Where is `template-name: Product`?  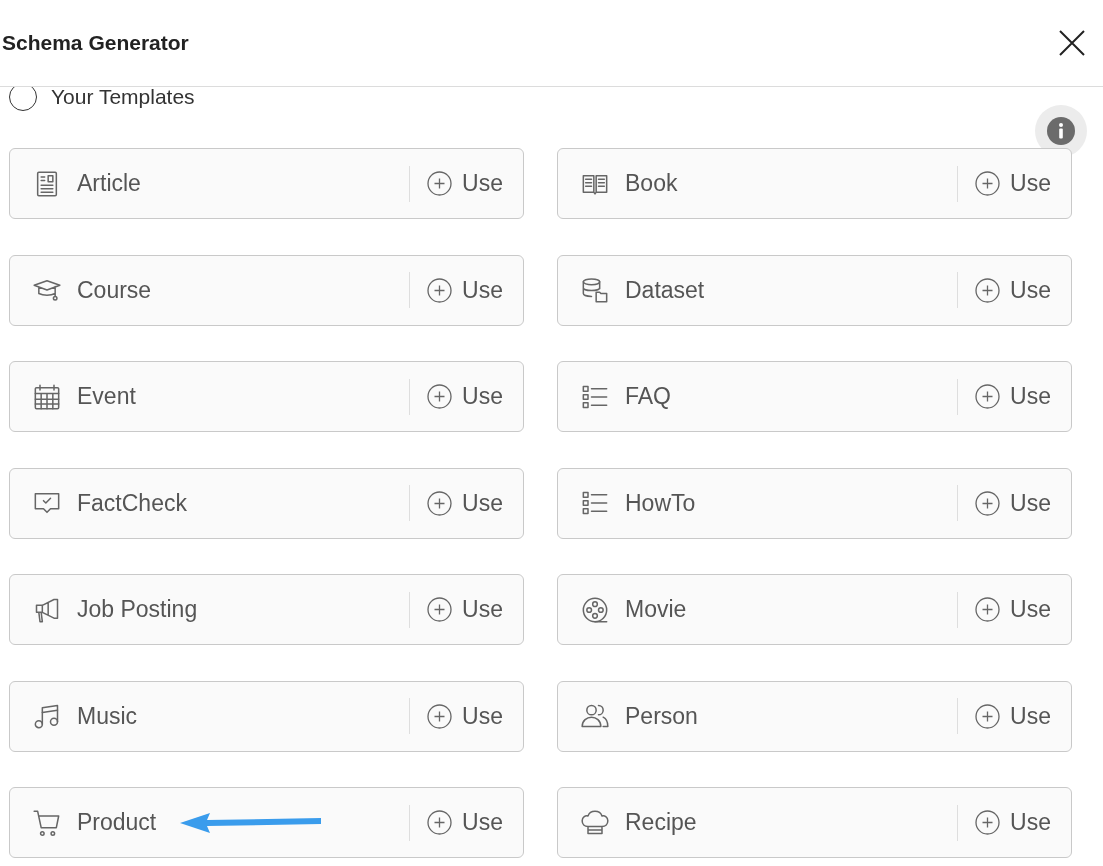
template-name: Product is located at coordinates (117, 823).